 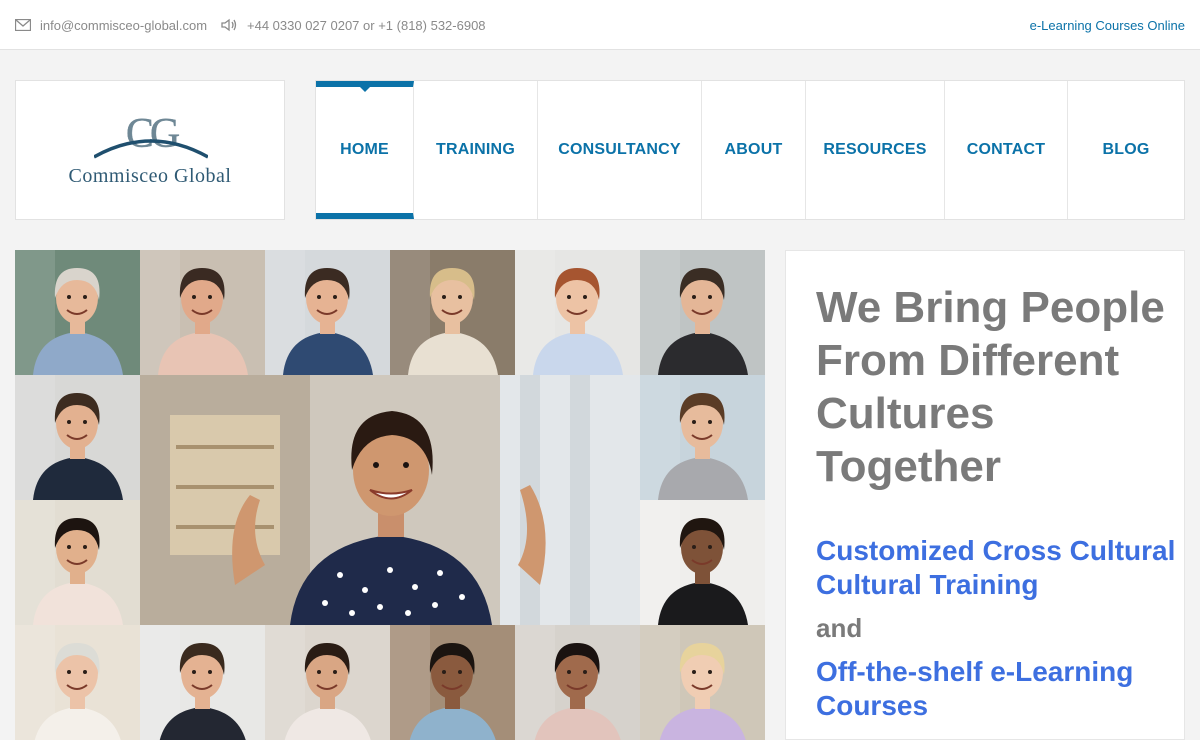 What do you see at coordinates (23, 25) in the screenshot?
I see `envelope-icon` at bounding box center [23, 25].